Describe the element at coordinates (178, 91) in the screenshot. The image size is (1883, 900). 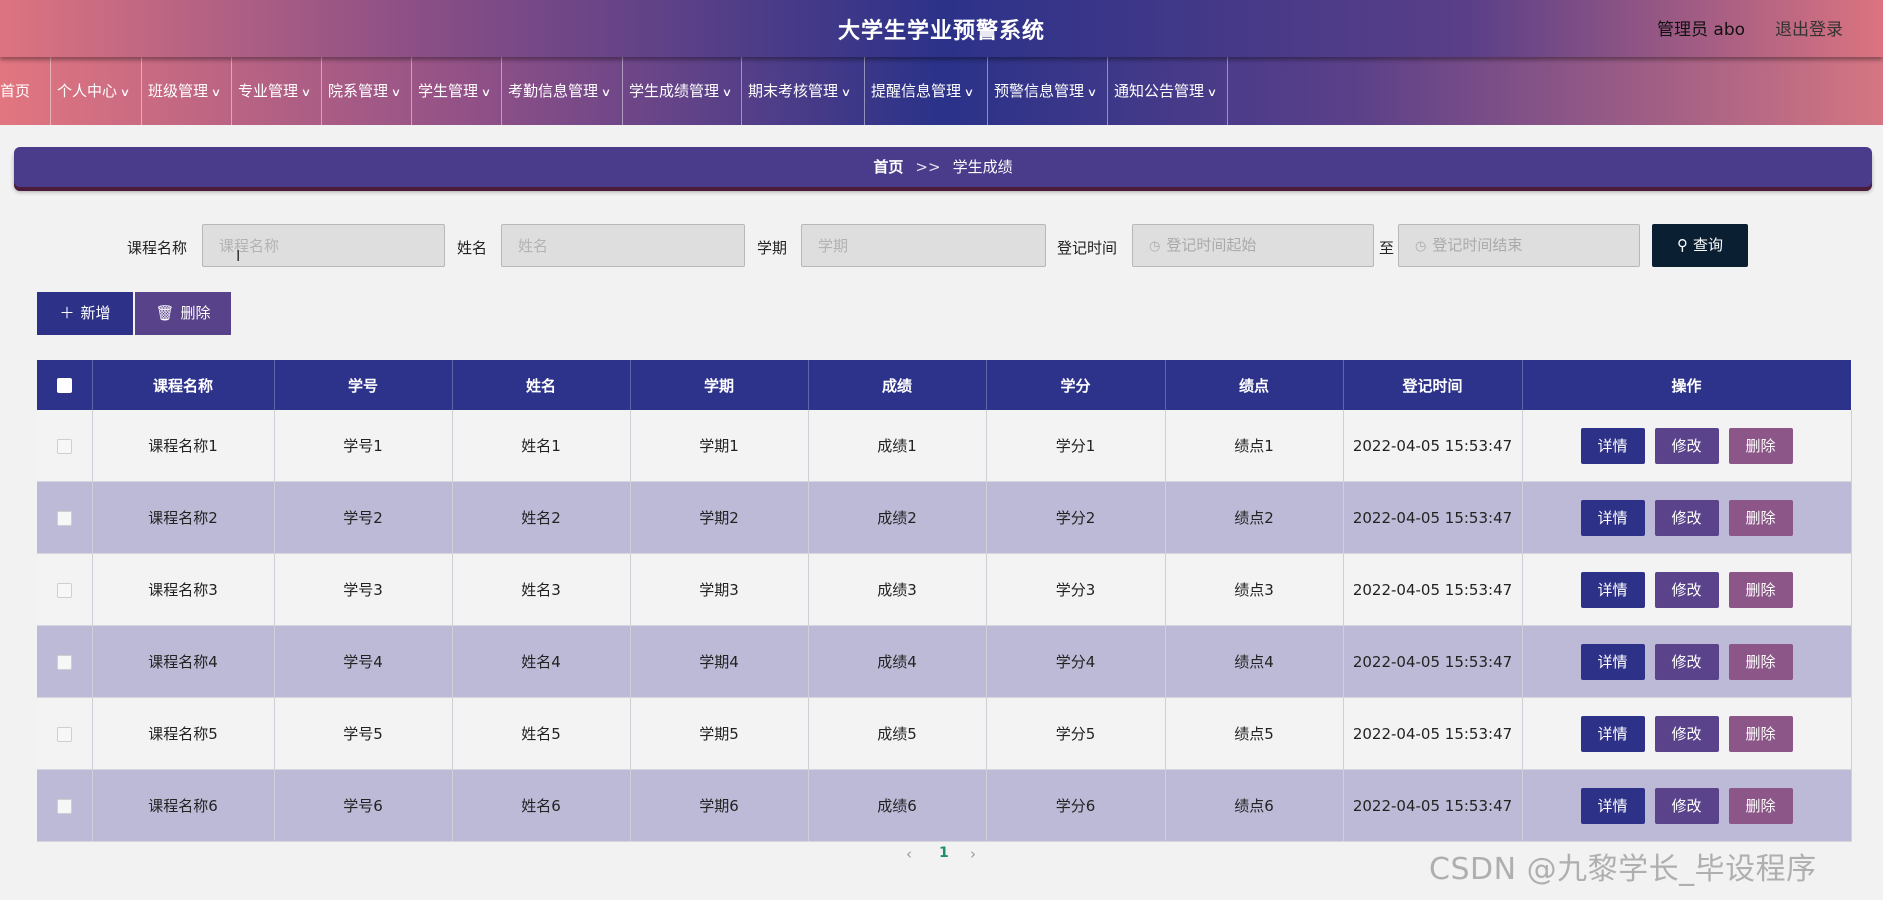
I see `nav-item-label: 班级管理` at that location.